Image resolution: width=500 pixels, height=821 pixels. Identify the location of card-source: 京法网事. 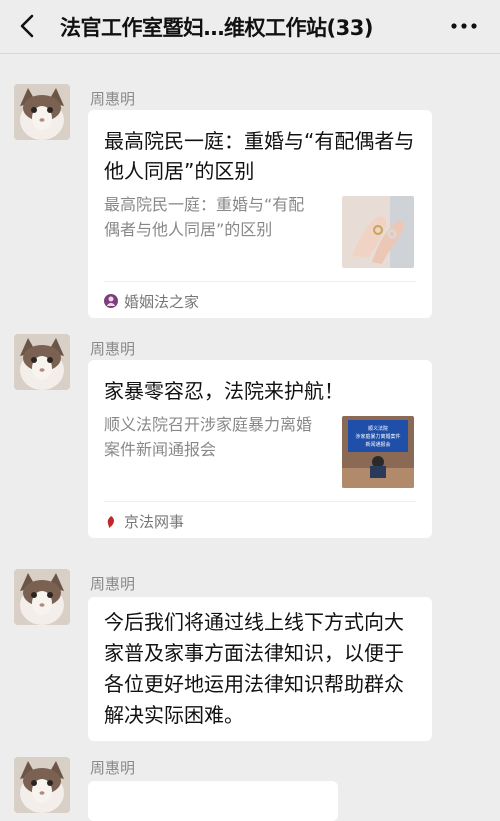
(154, 522).